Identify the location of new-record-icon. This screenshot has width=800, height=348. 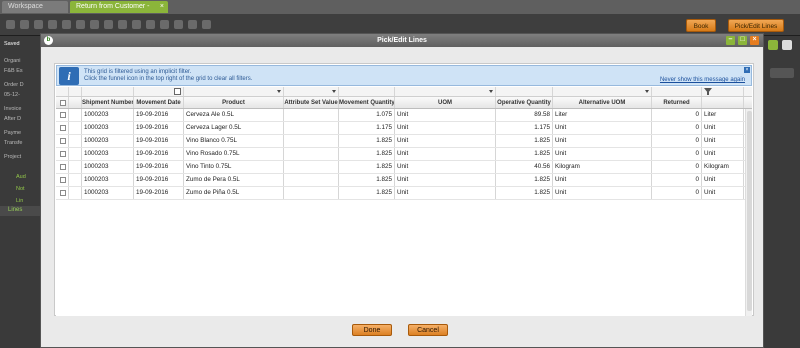
(52, 24).